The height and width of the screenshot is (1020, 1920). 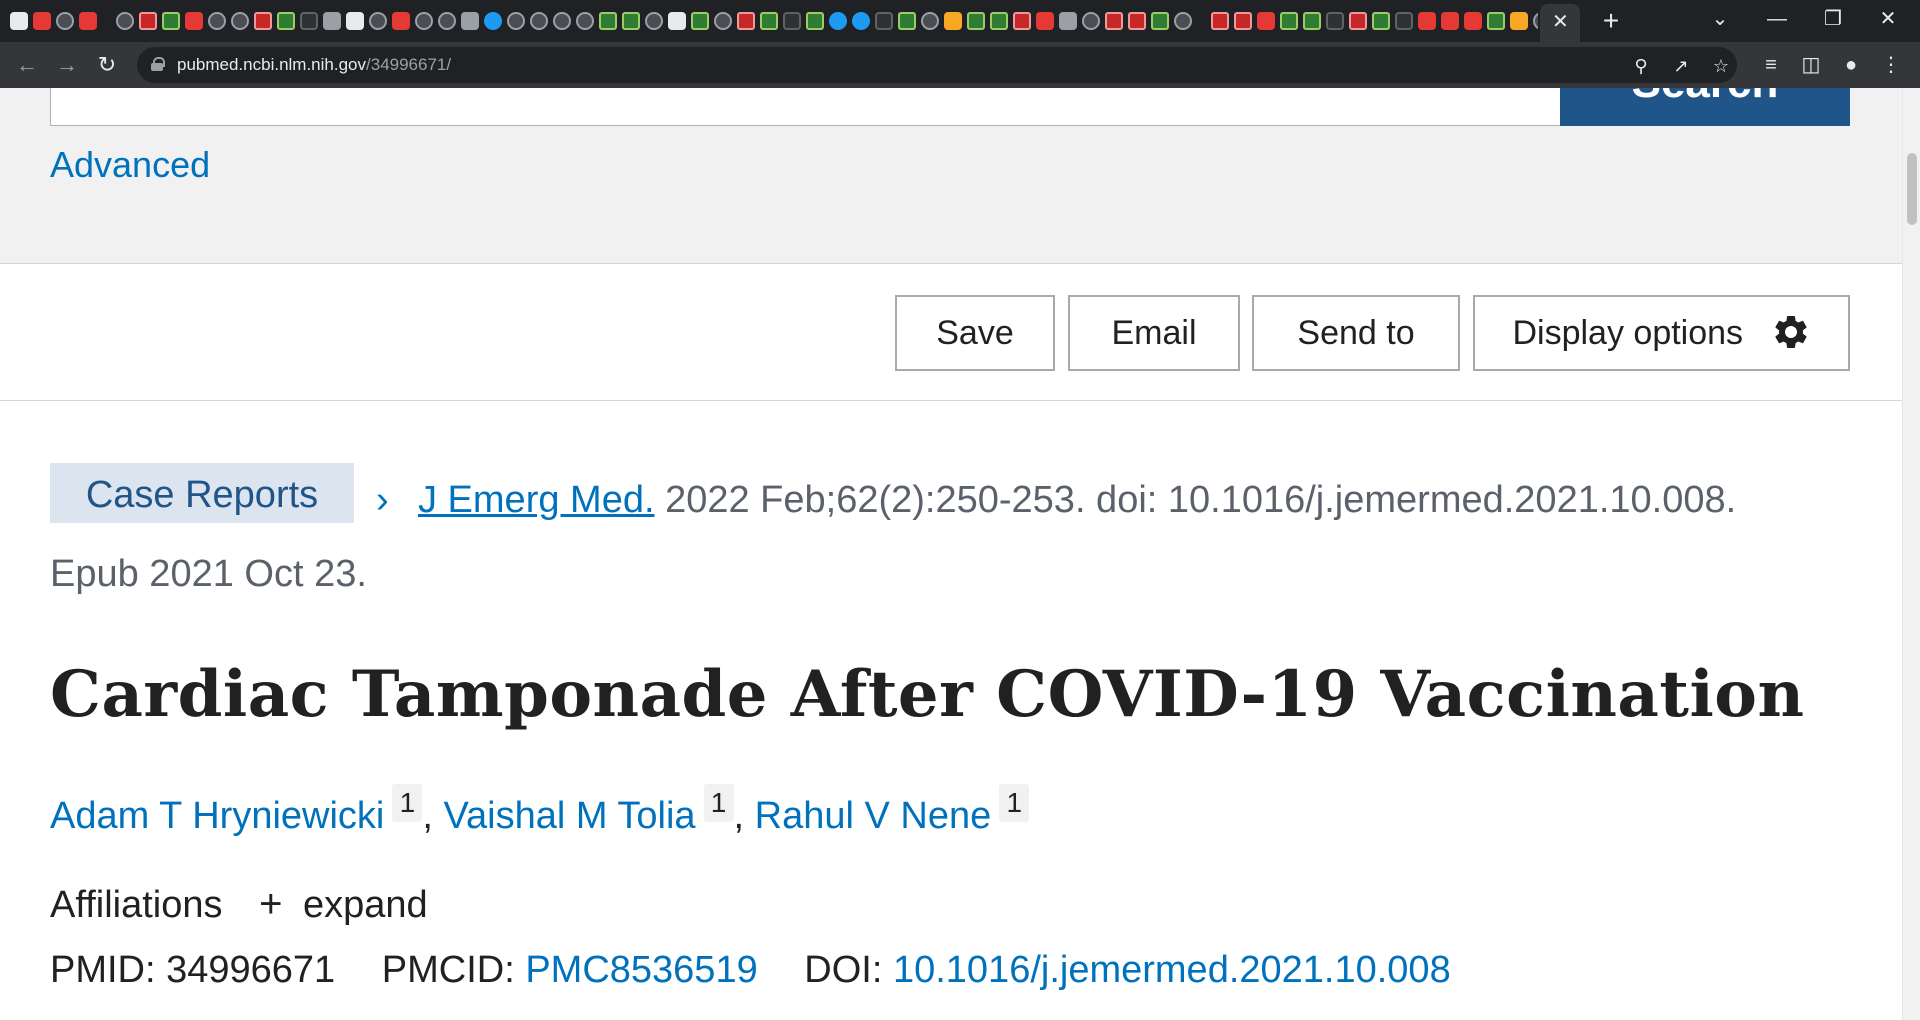 I want to click on menu-icon: ⋮, so click(x=1891, y=65).